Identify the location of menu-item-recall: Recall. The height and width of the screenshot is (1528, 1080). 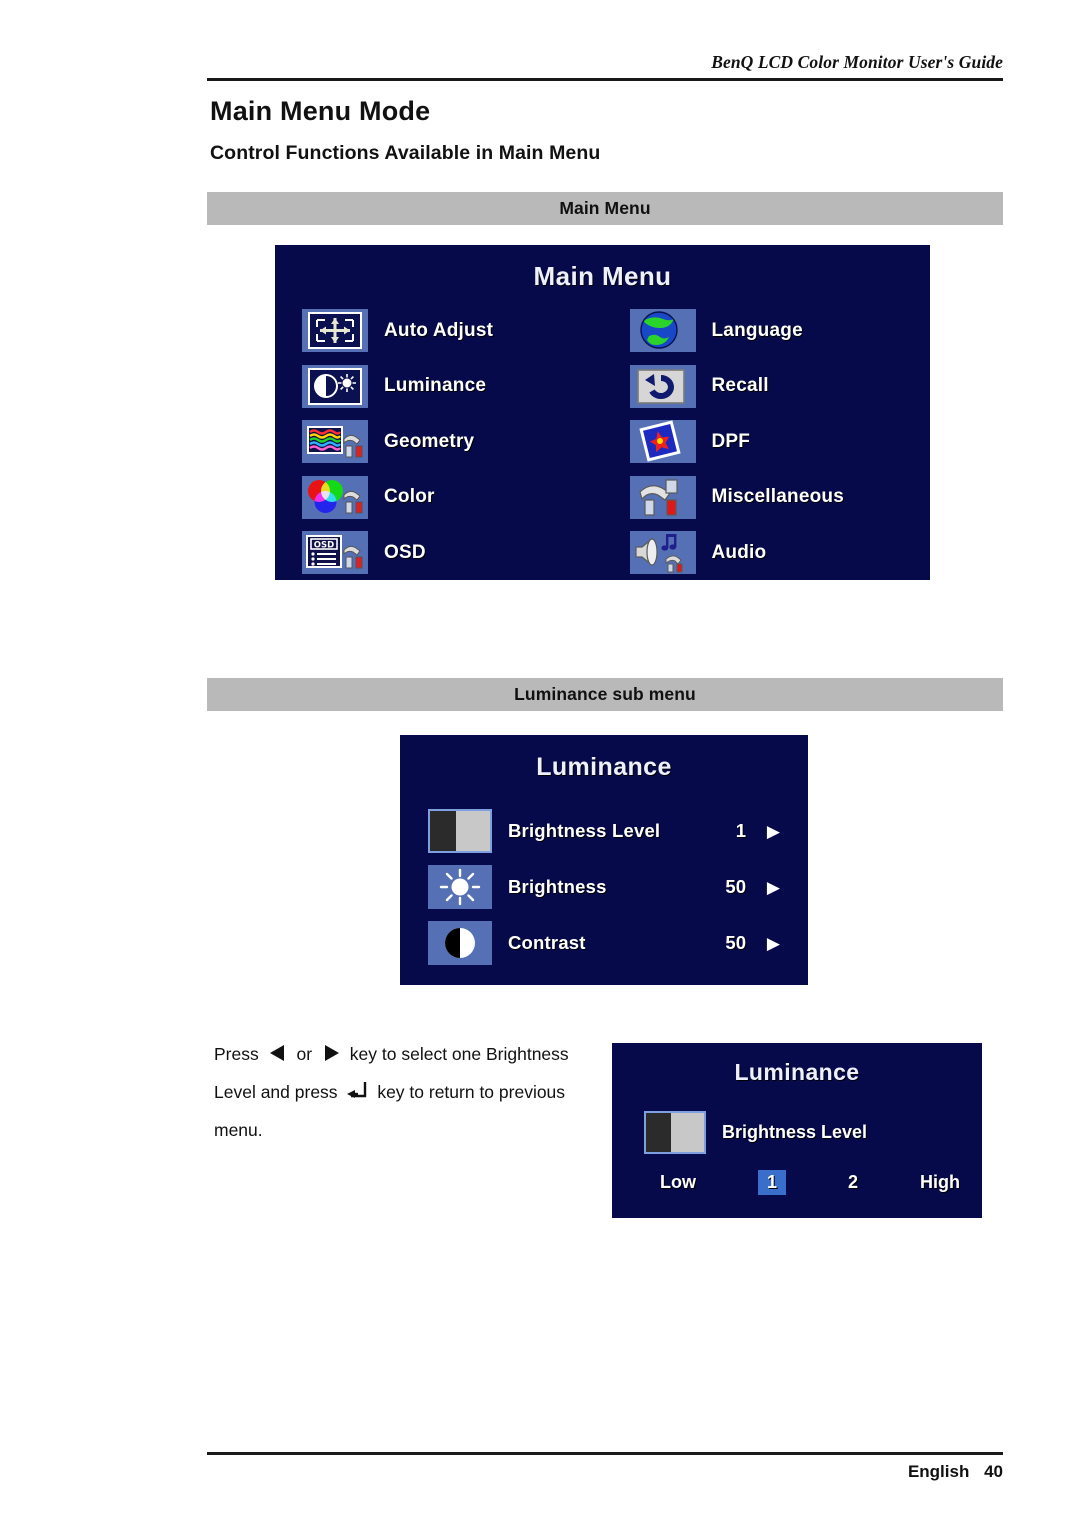
(780, 387).